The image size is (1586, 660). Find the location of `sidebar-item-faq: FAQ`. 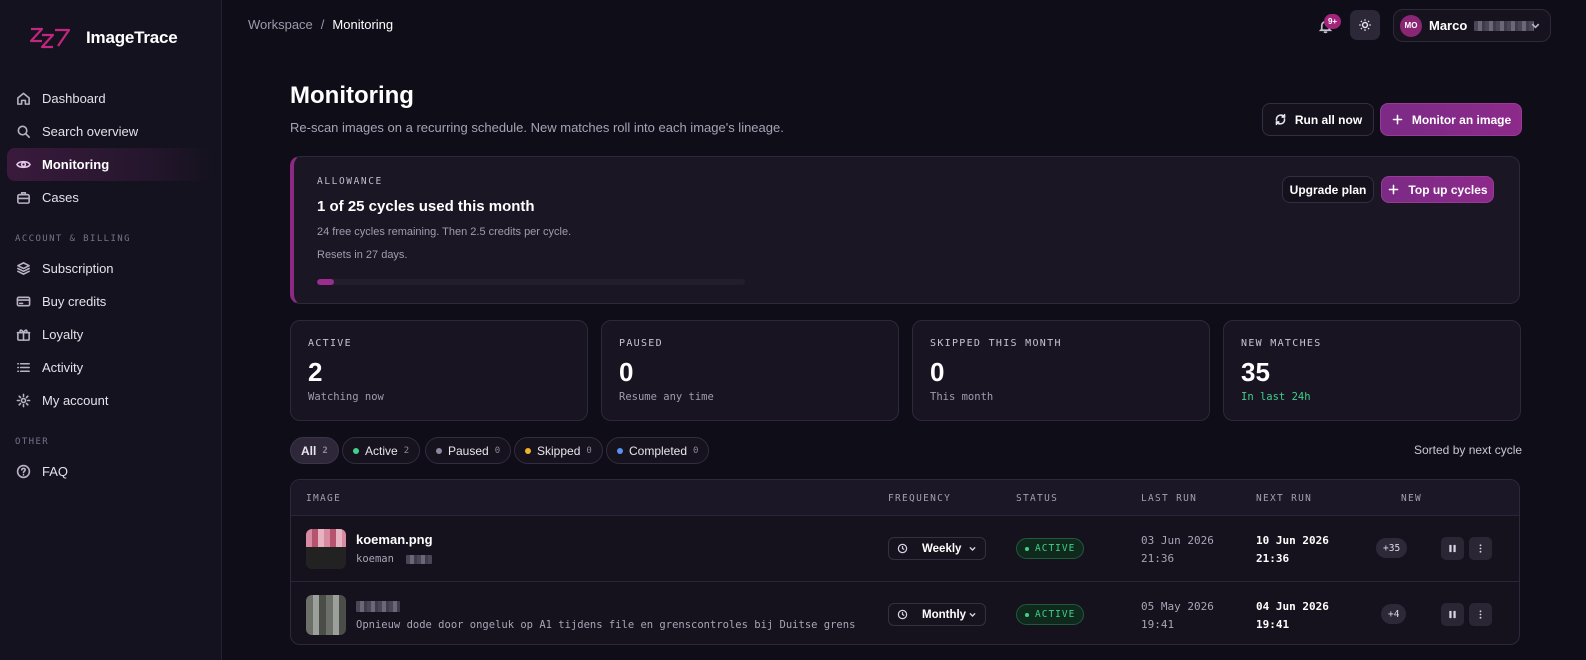

sidebar-item-faq: FAQ is located at coordinates (108, 471).